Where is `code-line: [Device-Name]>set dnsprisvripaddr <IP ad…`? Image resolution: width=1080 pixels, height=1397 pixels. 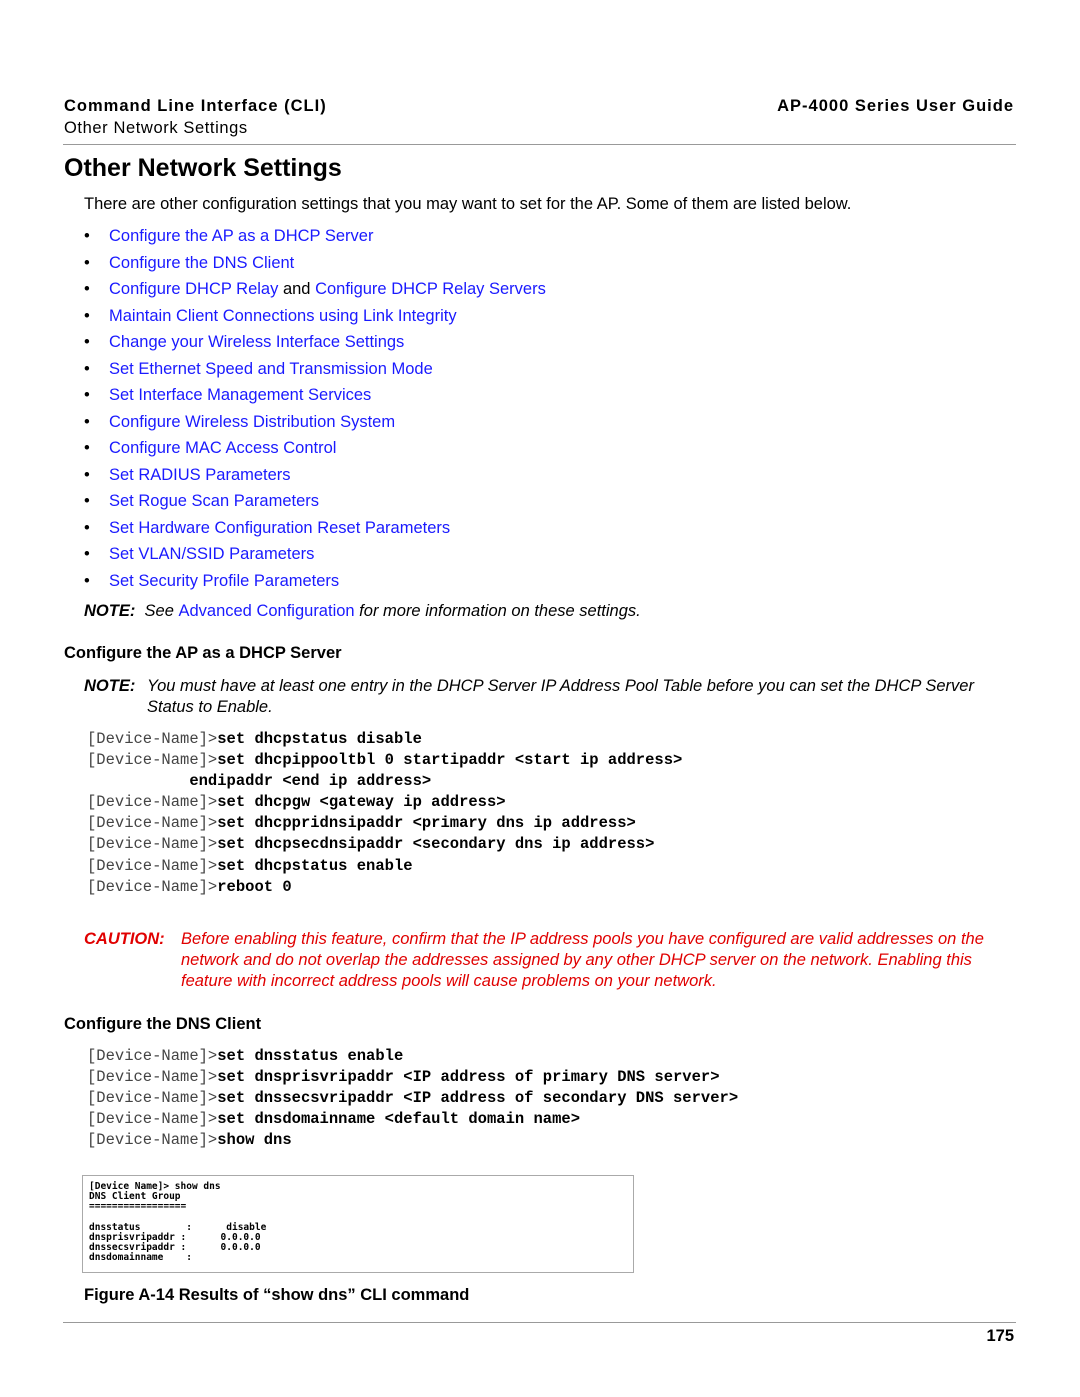
code-line: [Device-Name]>set dnsprisvripaddr <IP ad… is located at coordinates (412, 1077).